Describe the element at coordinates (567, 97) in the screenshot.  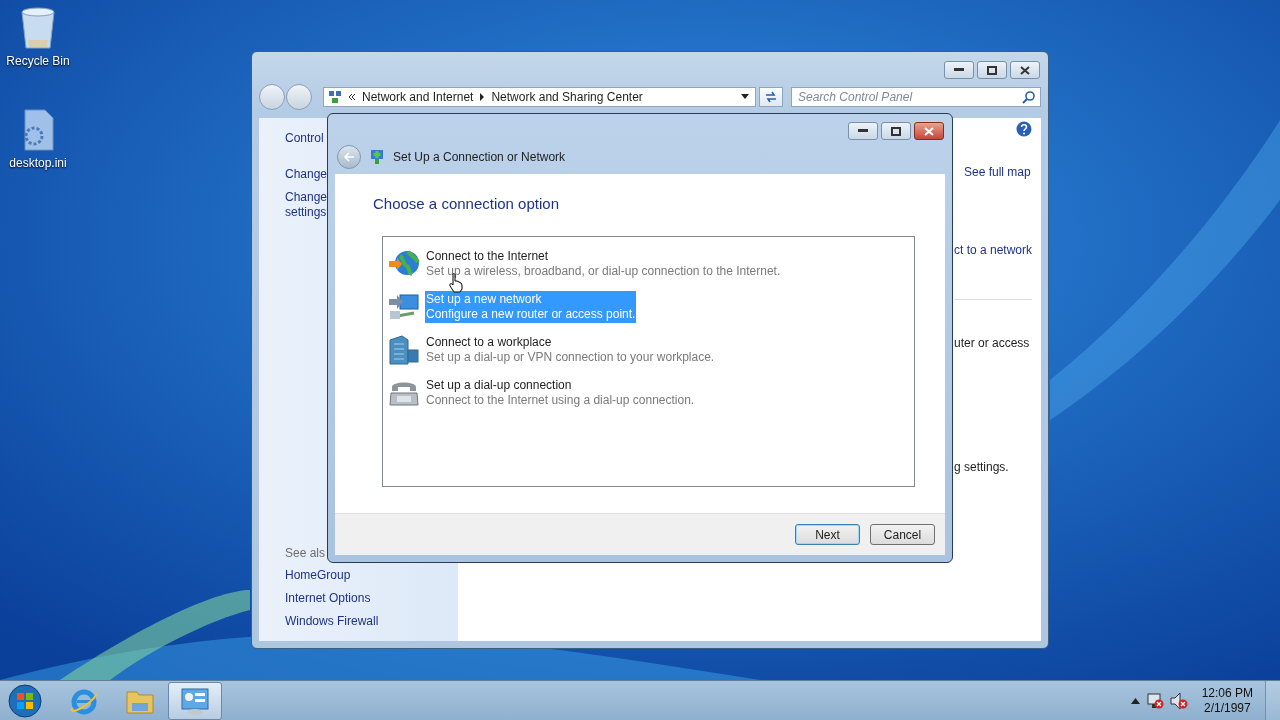
I see `breadcrumb-item: Network and Sharing Center` at that location.